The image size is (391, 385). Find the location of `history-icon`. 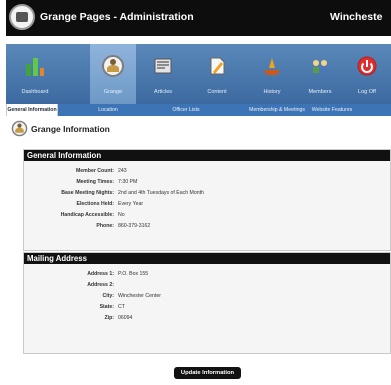

history-icon is located at coordinates (272, 66).